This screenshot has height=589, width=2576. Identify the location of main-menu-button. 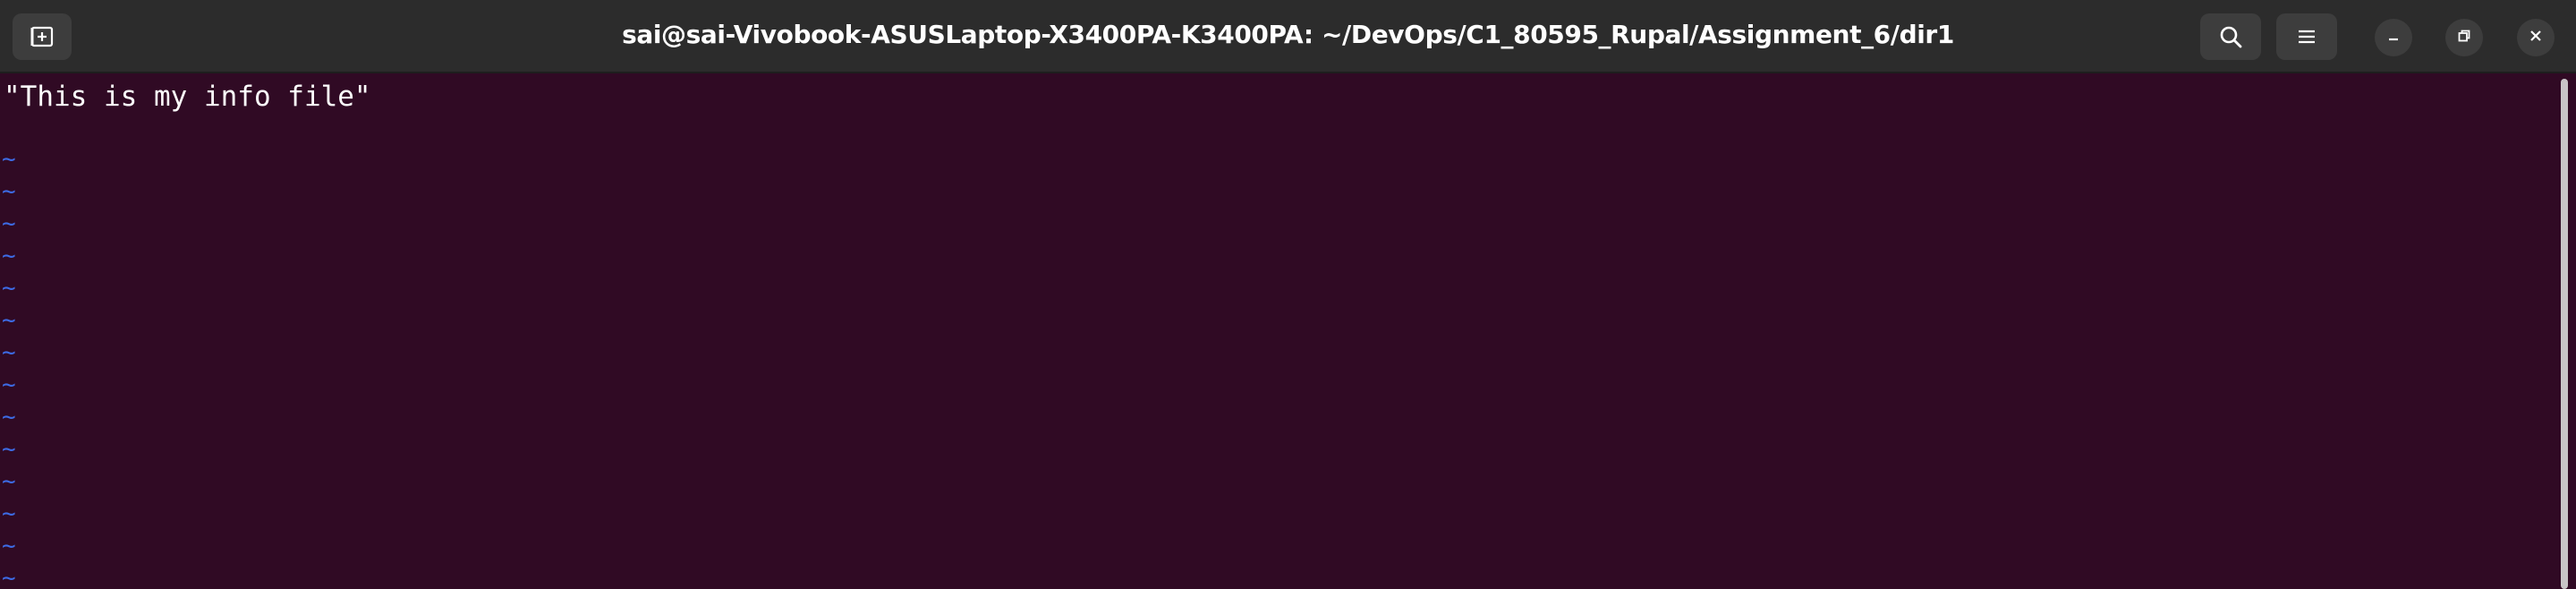
(2306, 36).